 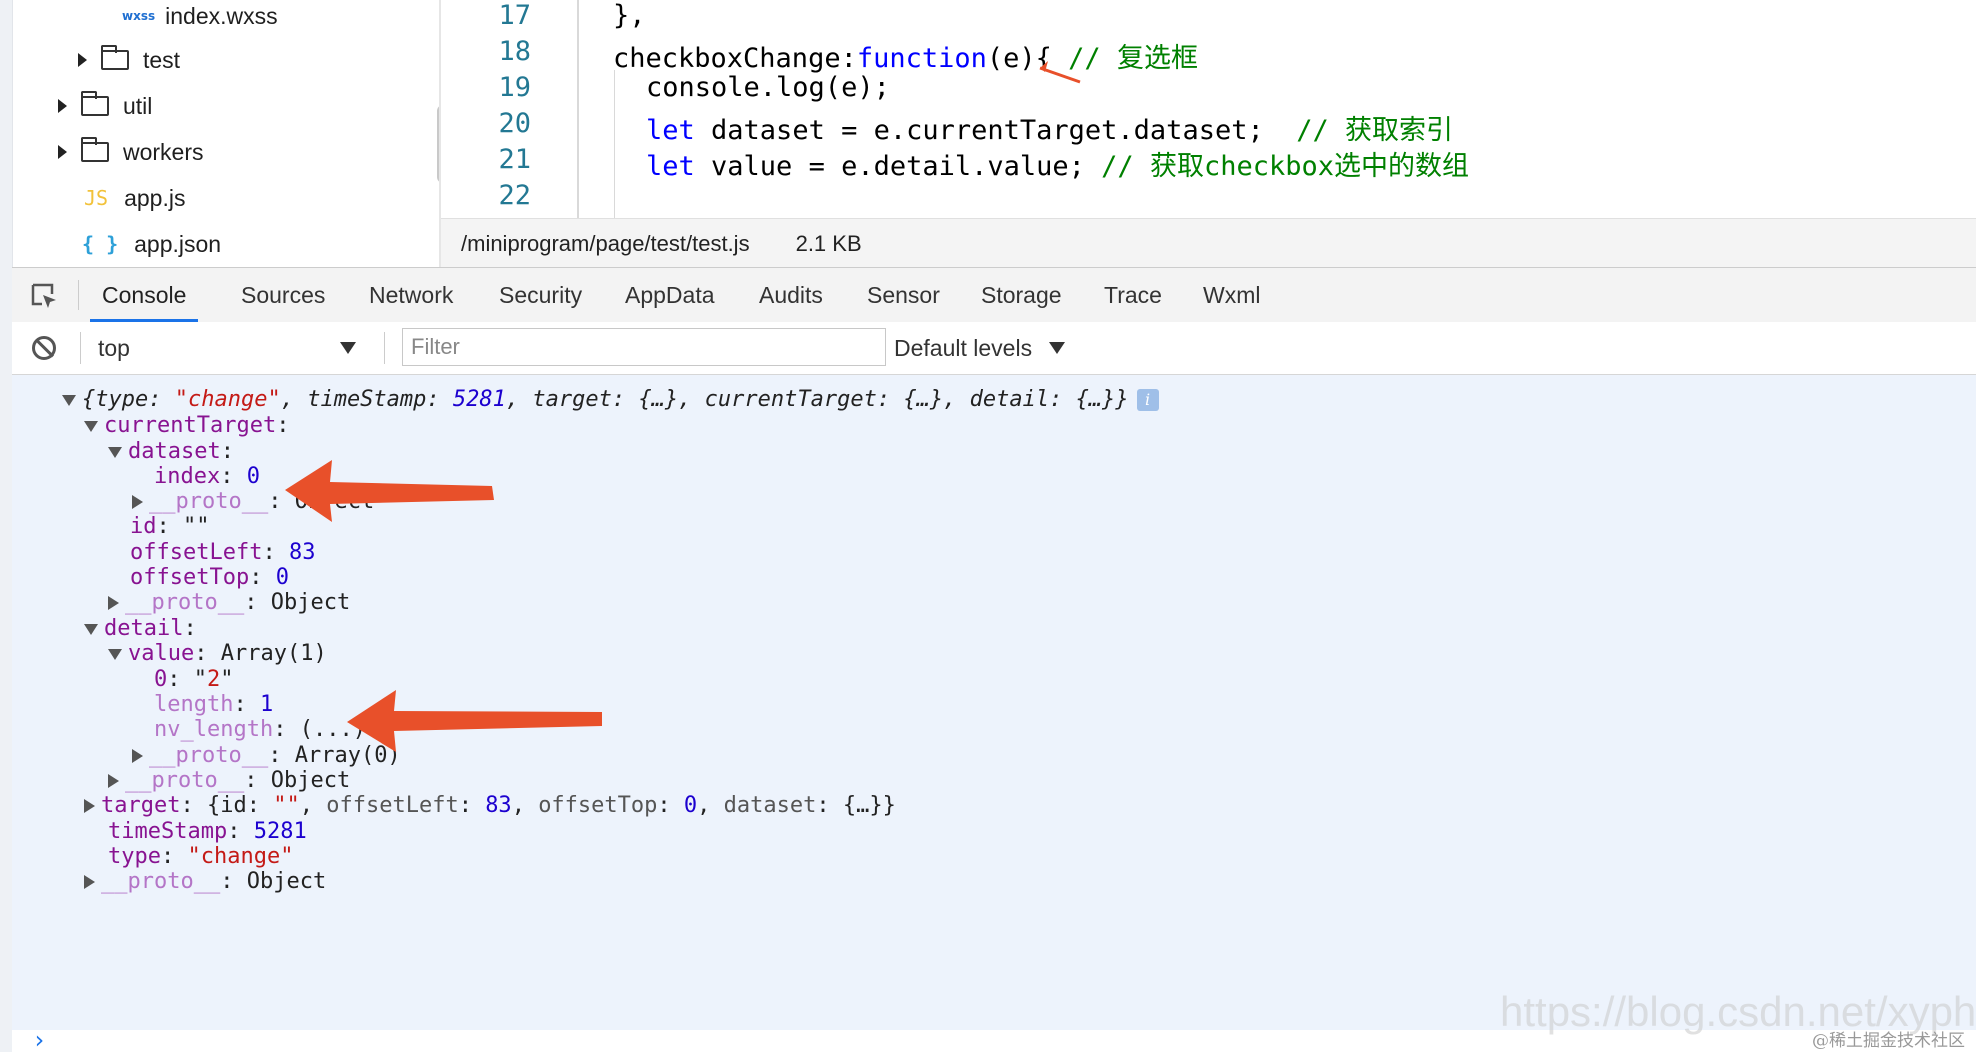 What do you see at coordinates (540, 295) in the screenshot?
I see `tab-security: Security` at bounding box center [540, 295].